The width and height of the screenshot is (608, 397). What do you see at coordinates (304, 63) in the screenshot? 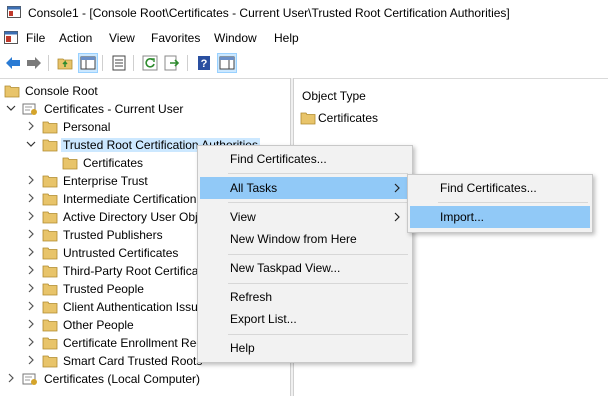
I see `toolbar: ?` at bounding box center [304, 63].